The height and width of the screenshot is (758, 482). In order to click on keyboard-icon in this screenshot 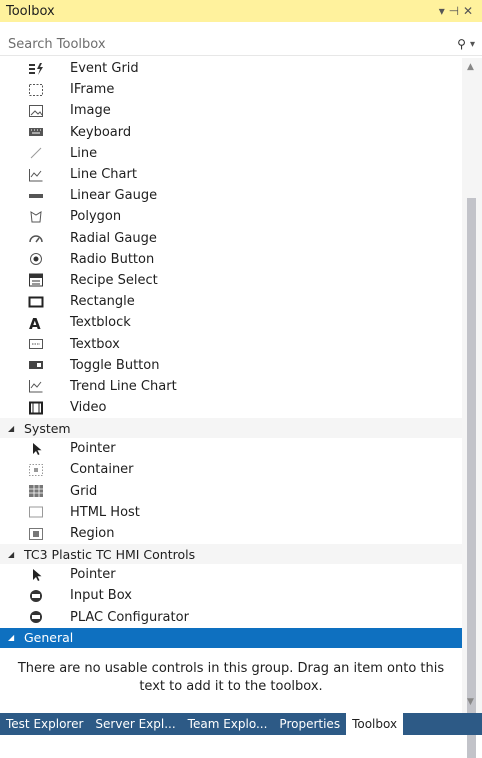, I will do `click(36, 132)`.